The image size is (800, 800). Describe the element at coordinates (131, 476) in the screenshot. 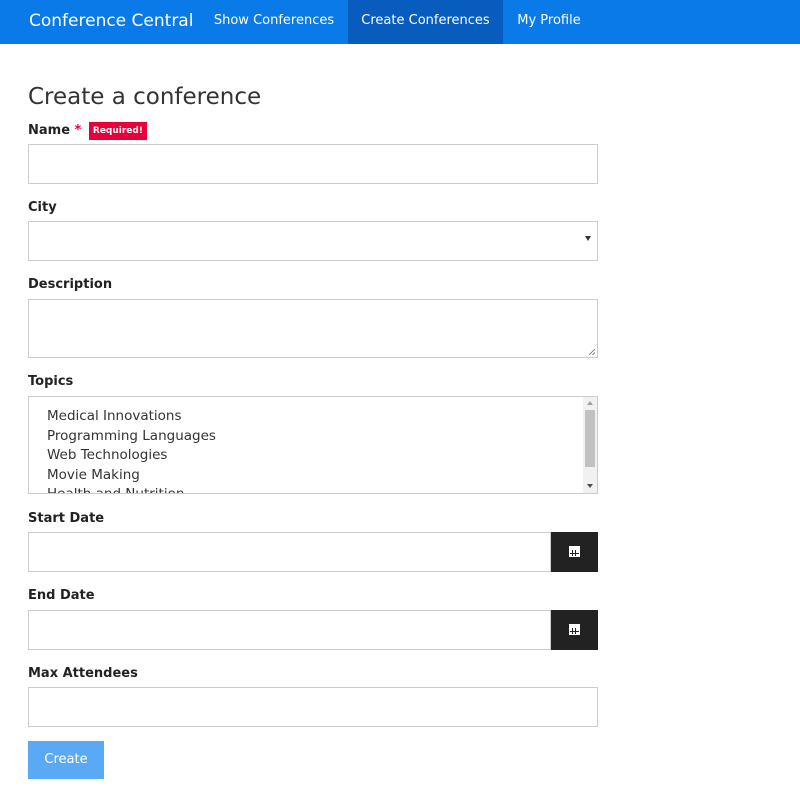

I see `topic-option: Movie Making` at that location.